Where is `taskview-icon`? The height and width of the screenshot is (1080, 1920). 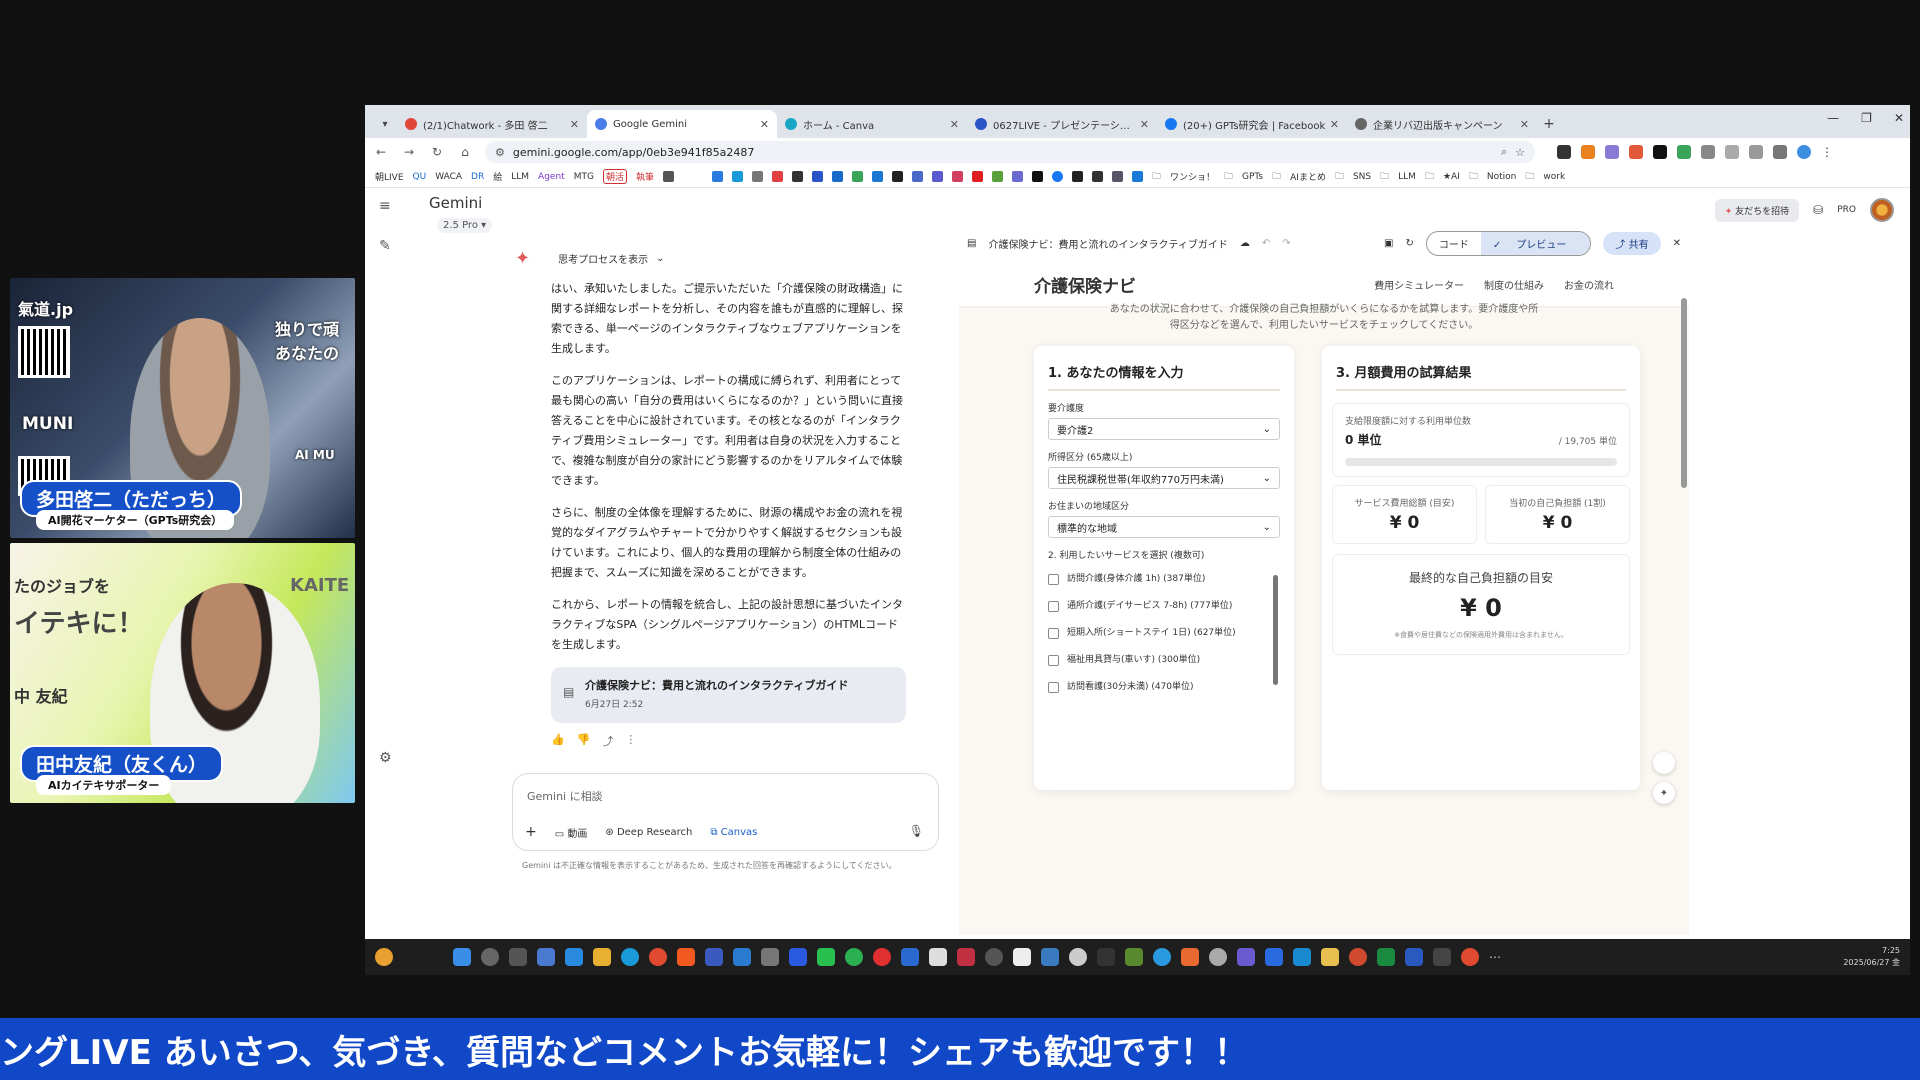 taskview-icon is located at coordinates (518, 957).